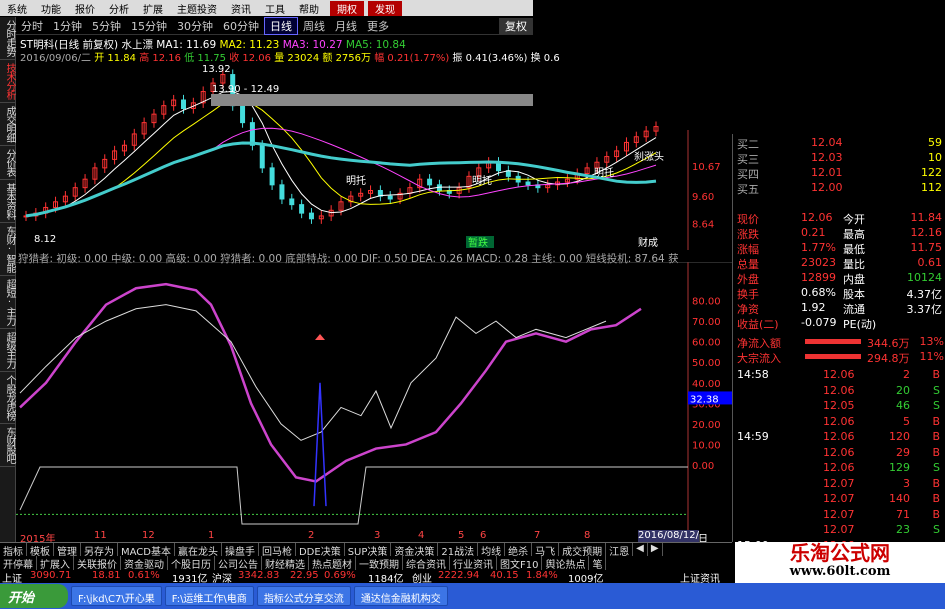 This screenshot has width=945, height=609. Describe the element at coordinates (8, 163) in the screenshot. I see `left-tab-3: 分价表` at that location.